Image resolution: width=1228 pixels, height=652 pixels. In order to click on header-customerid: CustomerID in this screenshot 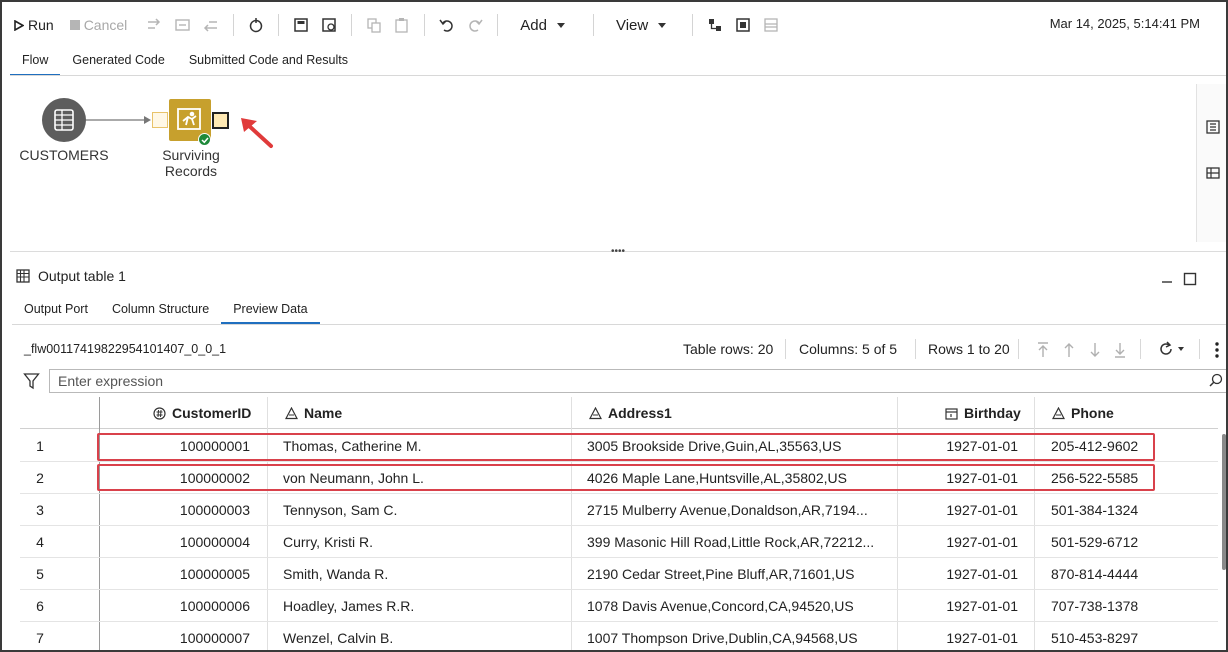, I will do `click(223, 413)`.